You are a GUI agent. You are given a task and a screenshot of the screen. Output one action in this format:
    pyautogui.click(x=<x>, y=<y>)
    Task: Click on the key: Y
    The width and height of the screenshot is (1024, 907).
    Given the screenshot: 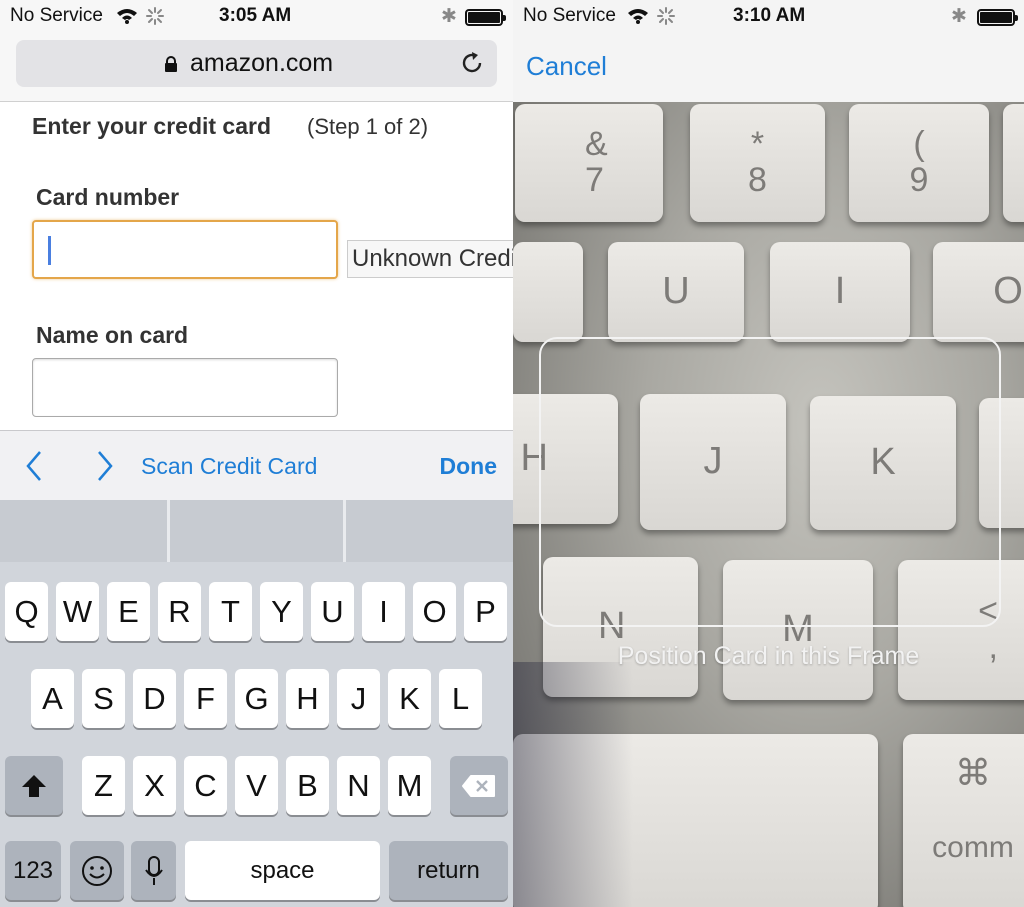 What is the action you would take?
    pyautogui.click(x=281, y=611)
    